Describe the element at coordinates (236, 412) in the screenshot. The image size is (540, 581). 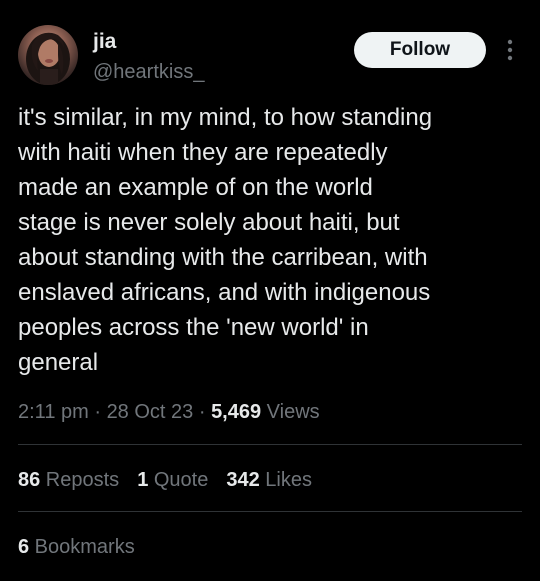
I see `views-count: 5,469` at that location.